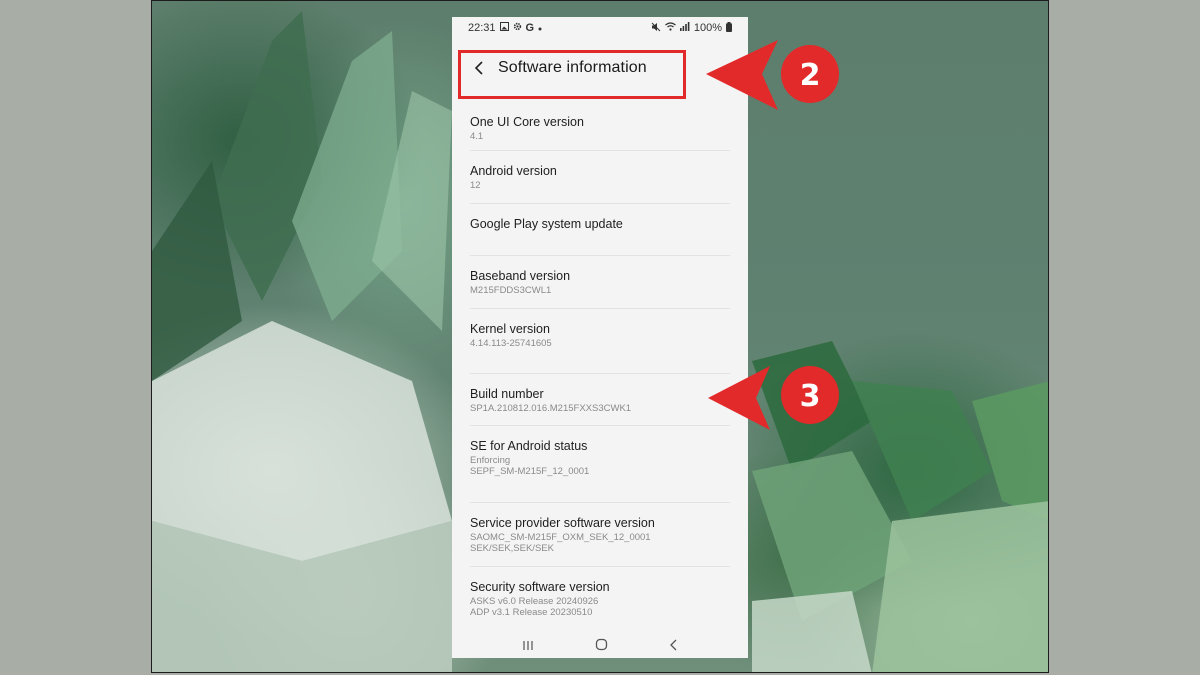  I want to click on item-label: Google Play system update, so click(546, 224).